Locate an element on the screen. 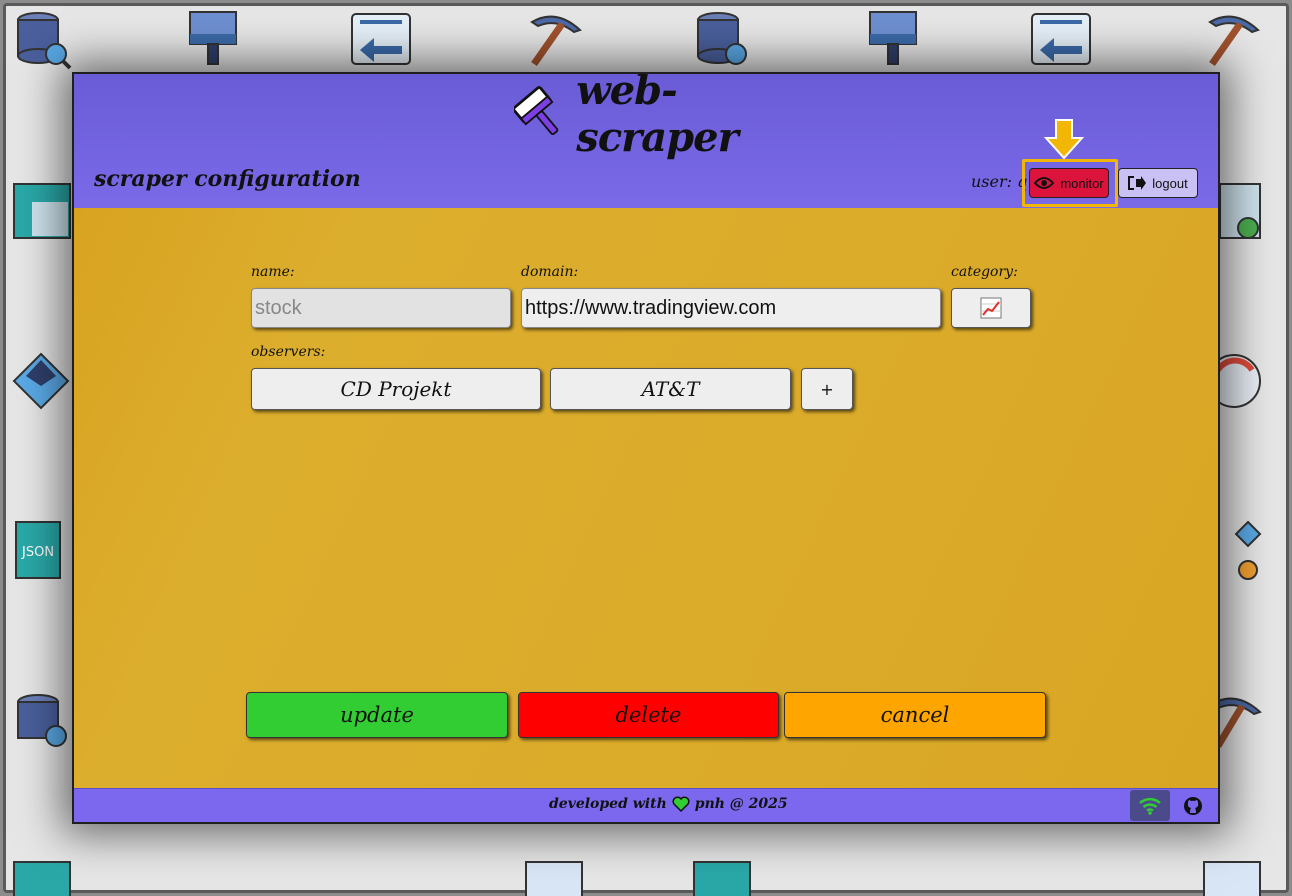 This screenshot has height=896, width=1292. arrow-down-icon is located at coordinates (1064, 139).